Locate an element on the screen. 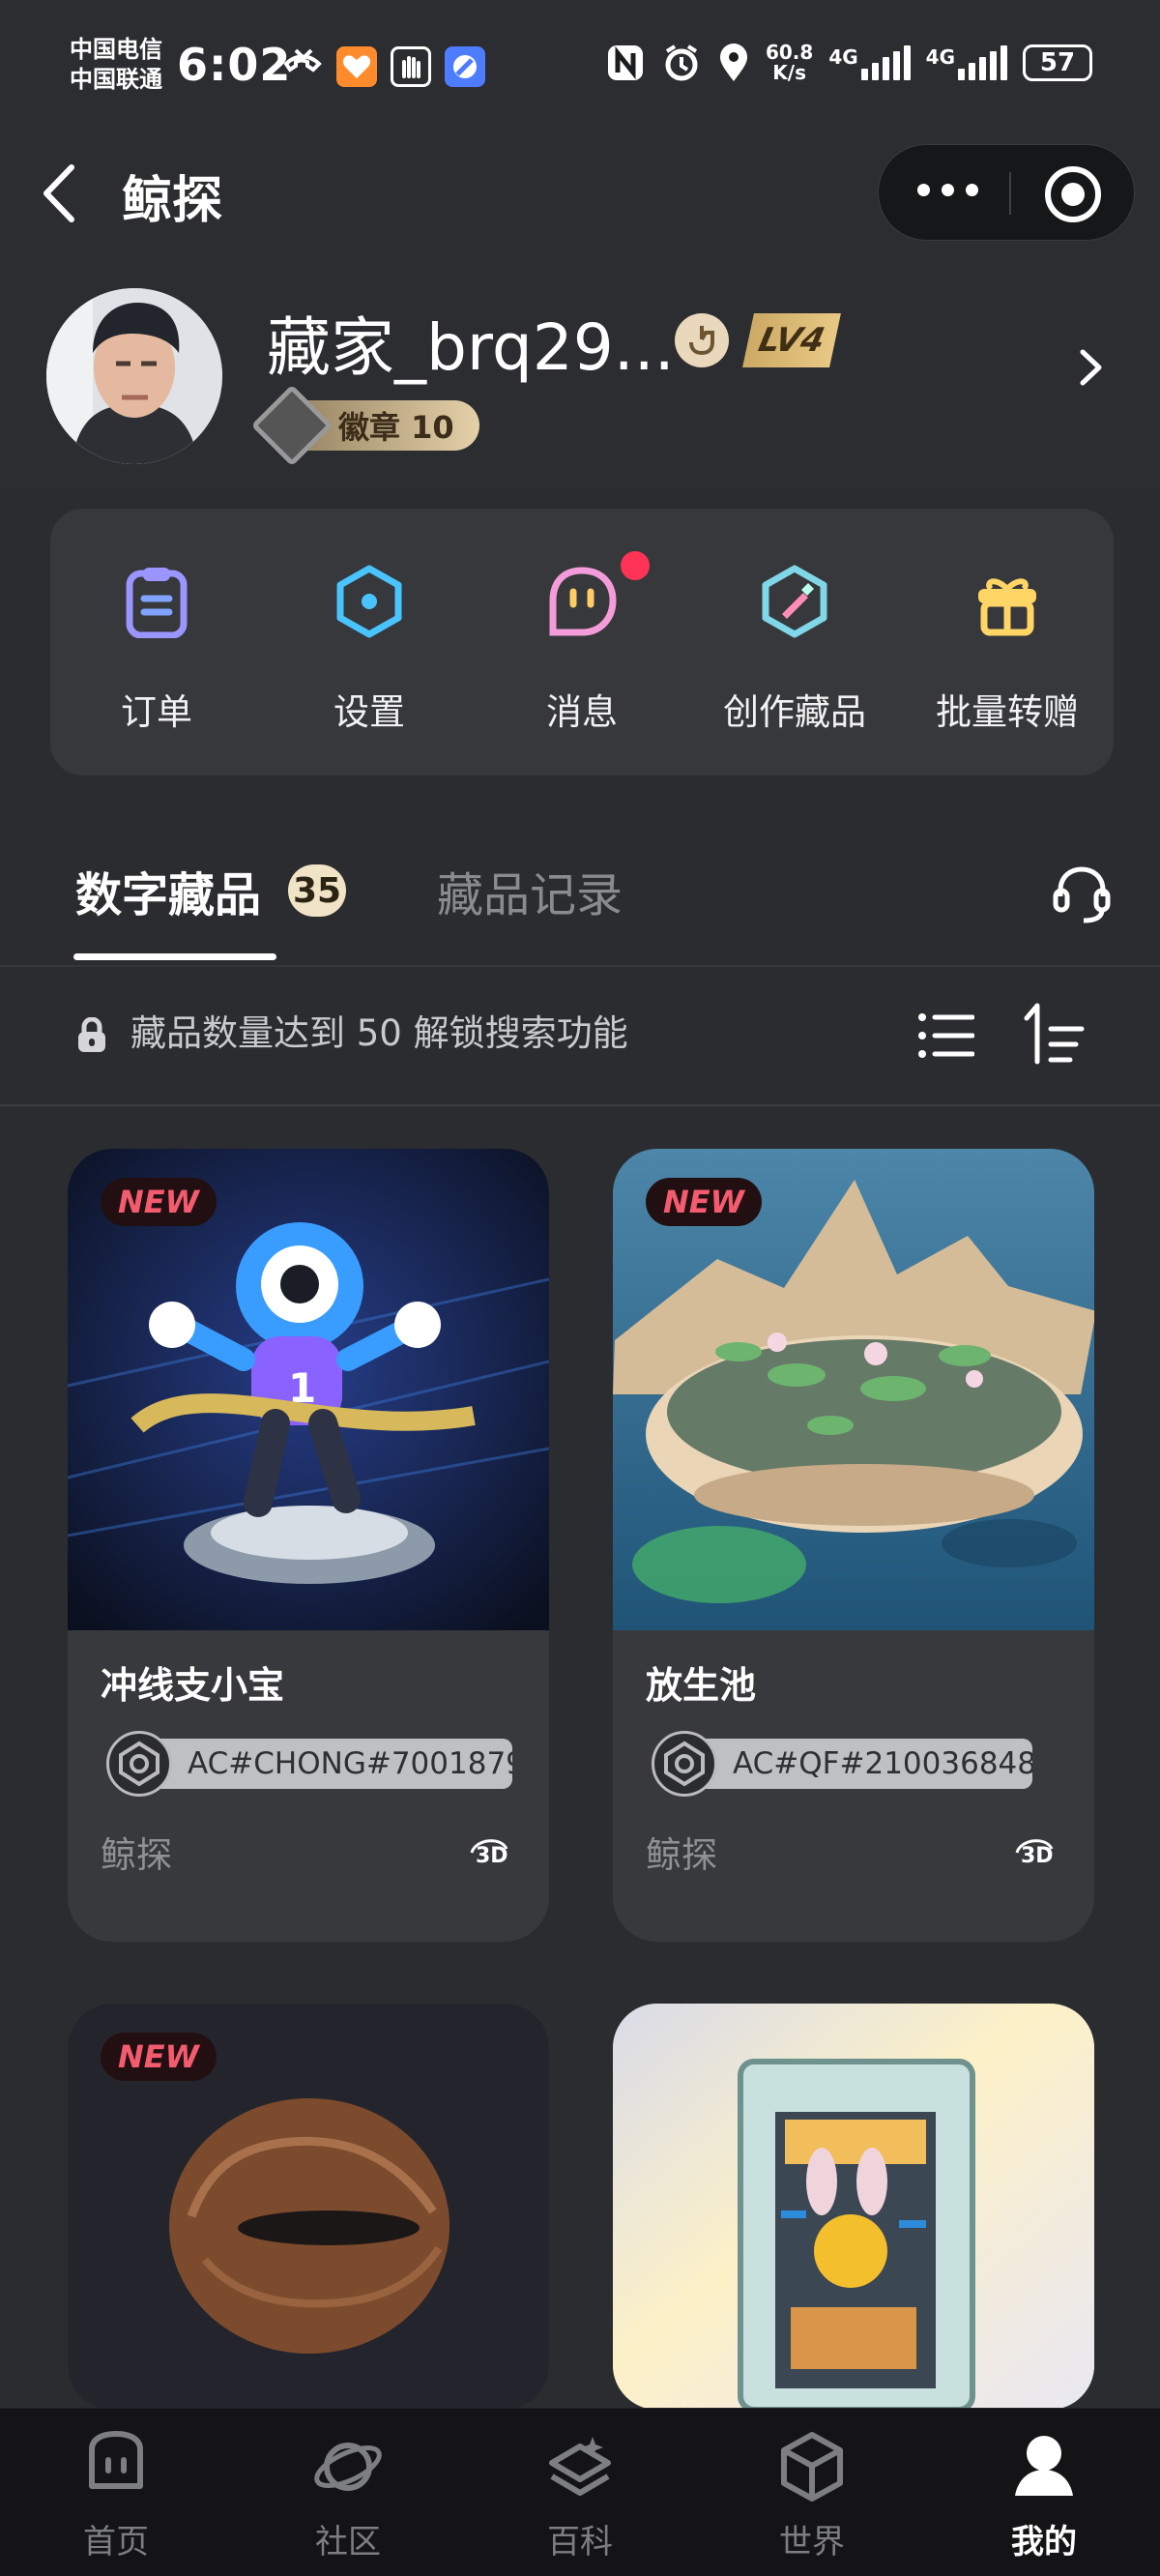 The width and height of the screenshot is (1160, 2576). collection-card: NEW is located at coordinates (309, 2207).